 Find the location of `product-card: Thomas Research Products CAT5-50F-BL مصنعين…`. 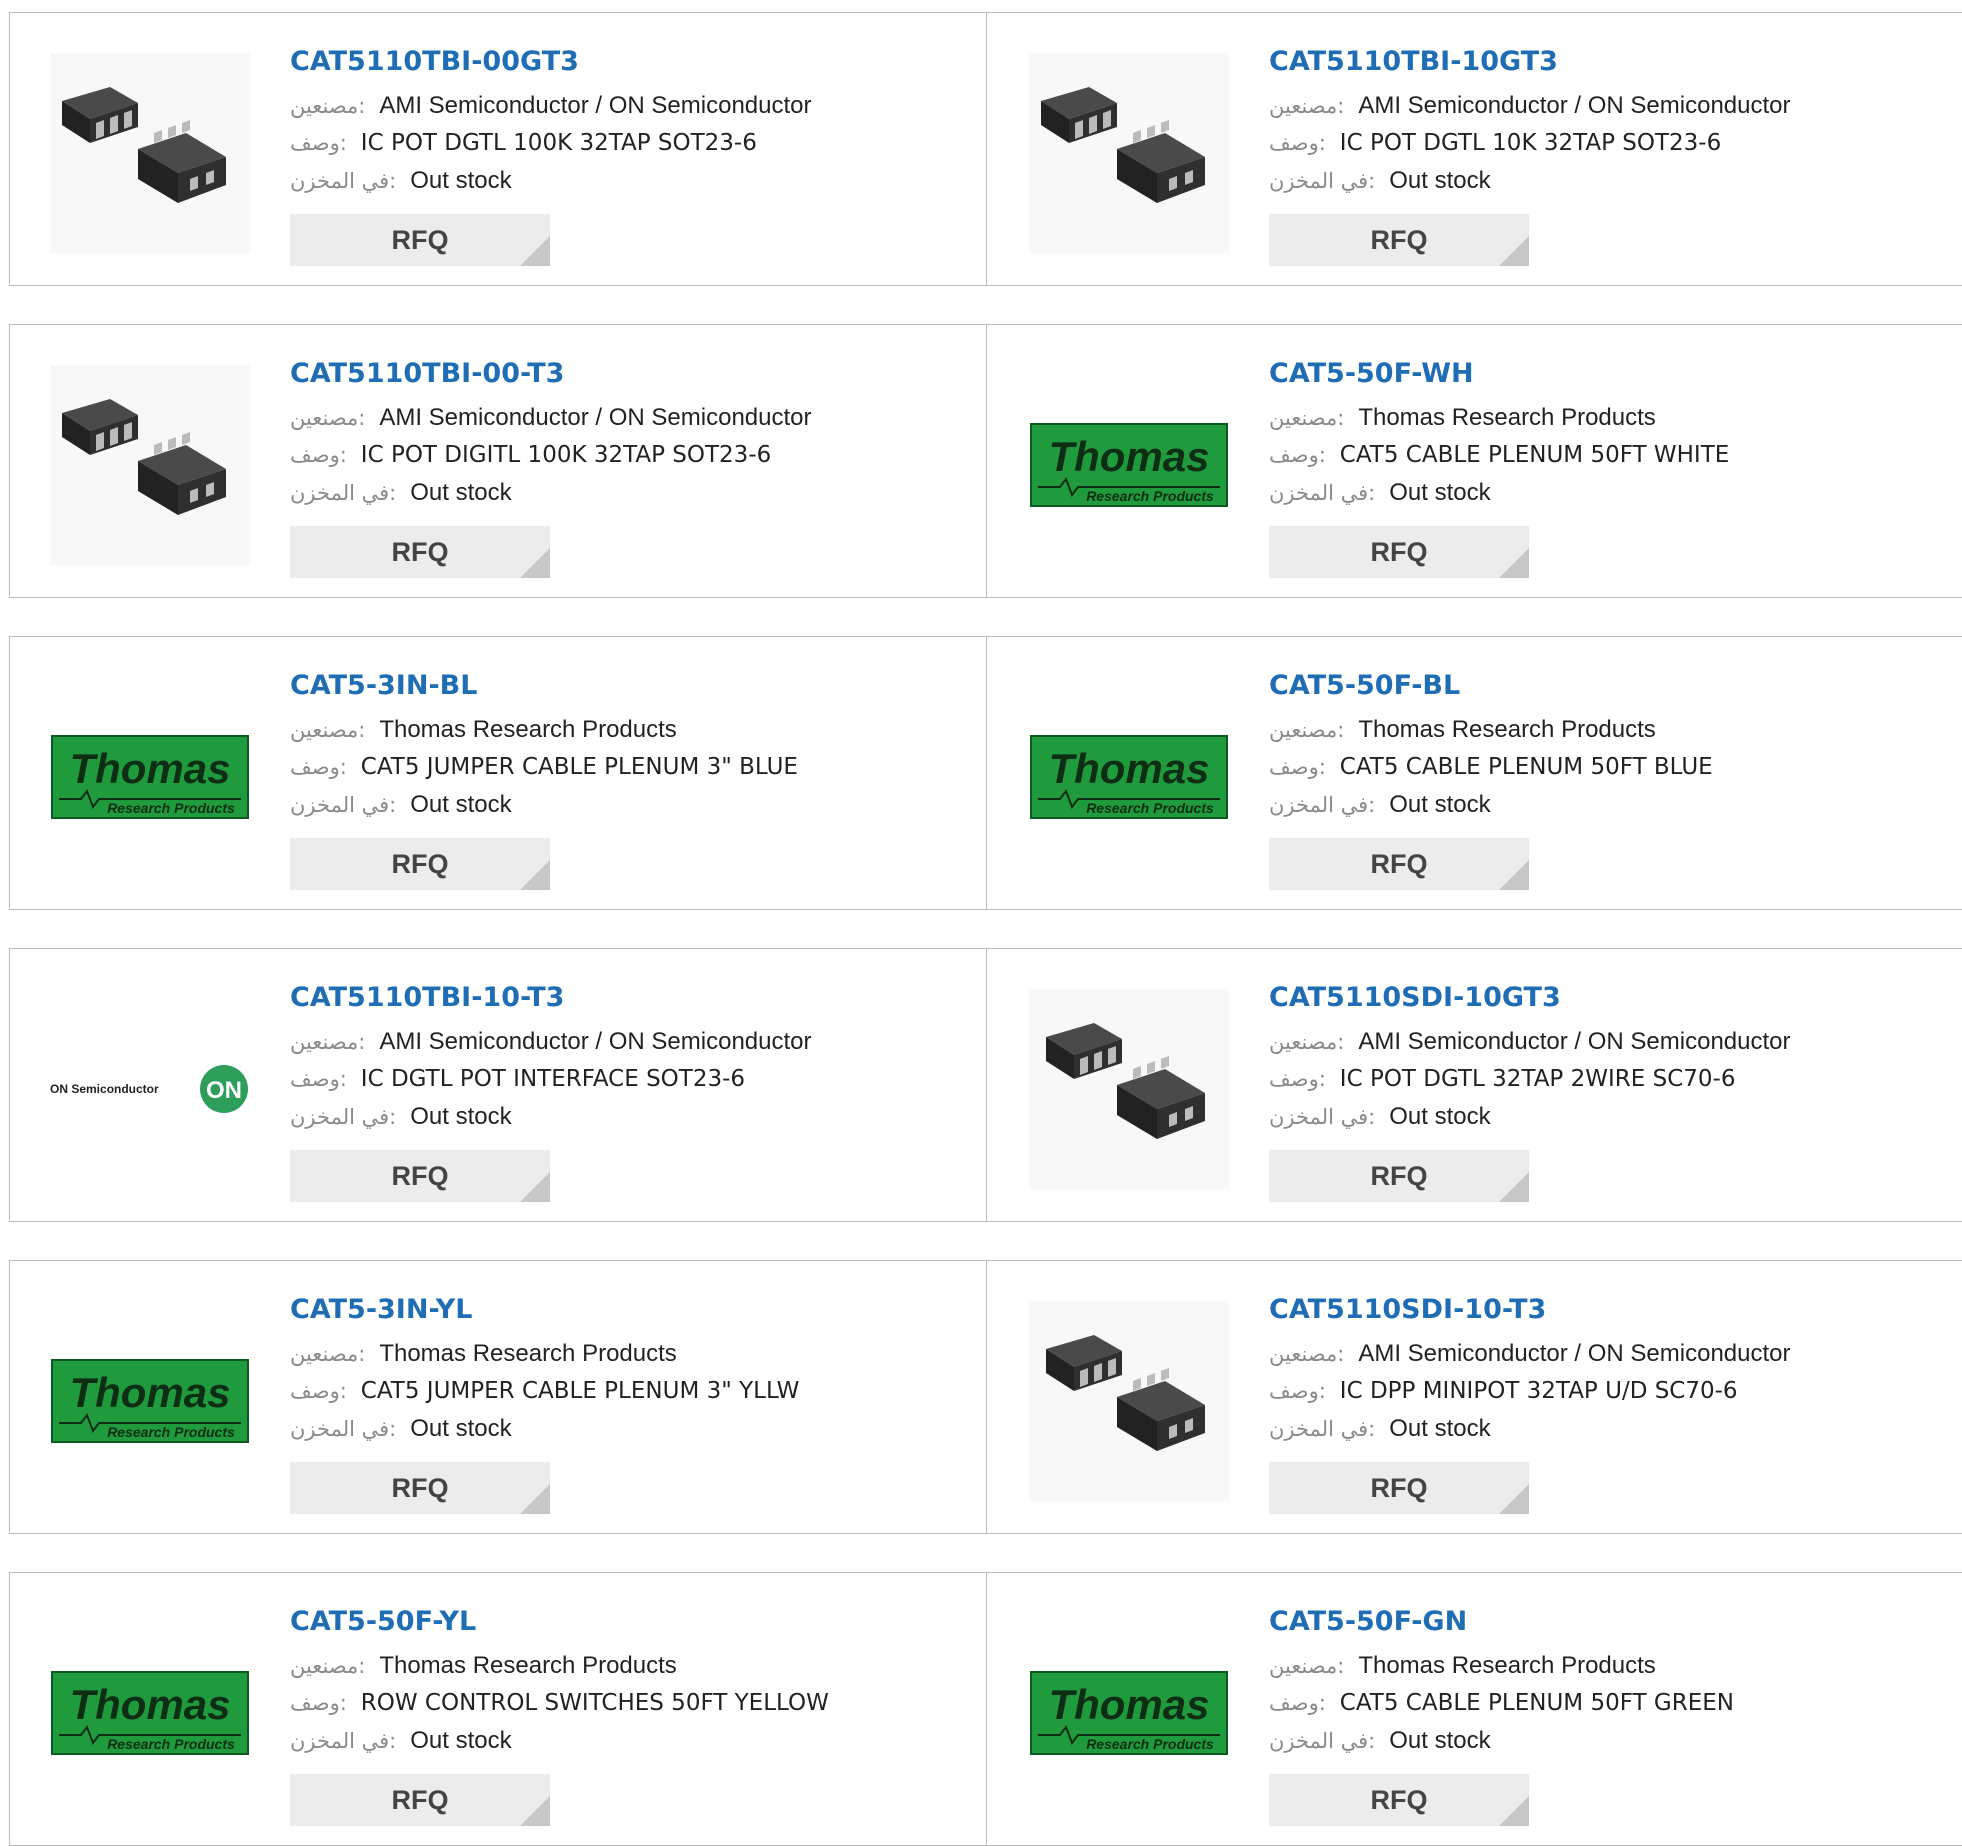

product-card: Thomas Research Products CAT5-50F-BL مصنعين… is located at coordinates (1474, 773).